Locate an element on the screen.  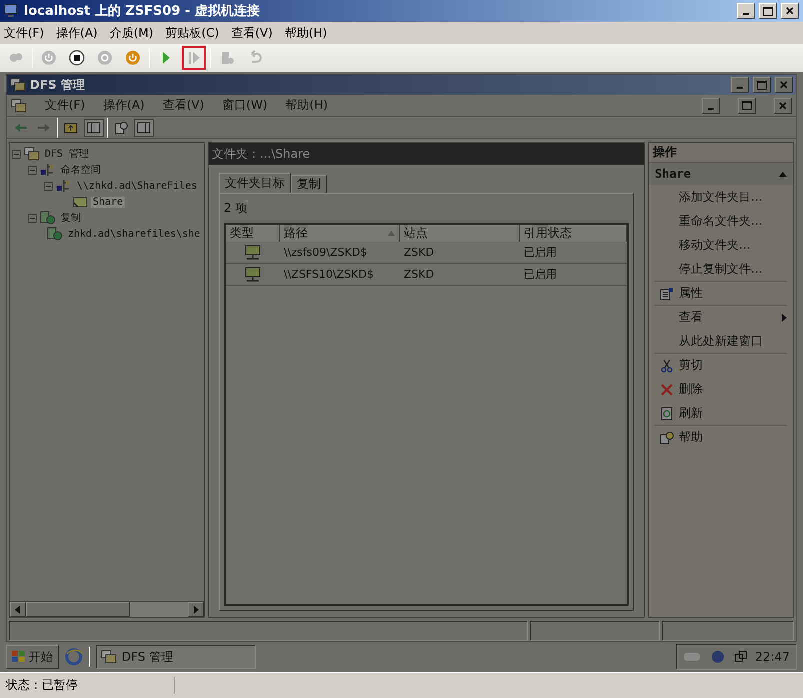
clock: 22:47 is located at coordinates (772, 657).